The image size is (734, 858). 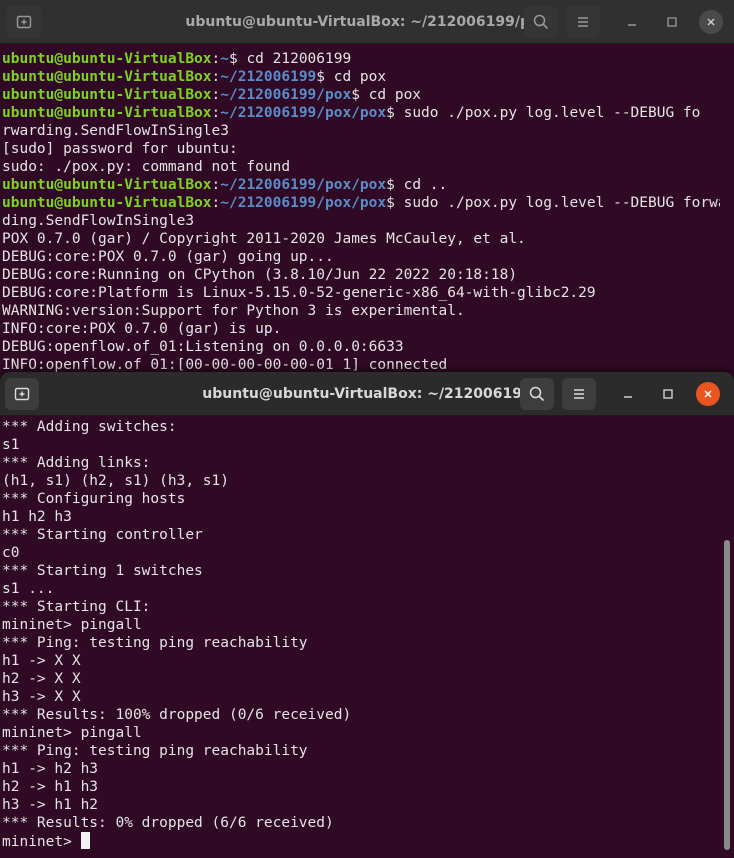 I want to click on terminal-line: ubuntu@ubuntu-VirtualBox:~$ cd 212006199, so click(x=361, y=59).